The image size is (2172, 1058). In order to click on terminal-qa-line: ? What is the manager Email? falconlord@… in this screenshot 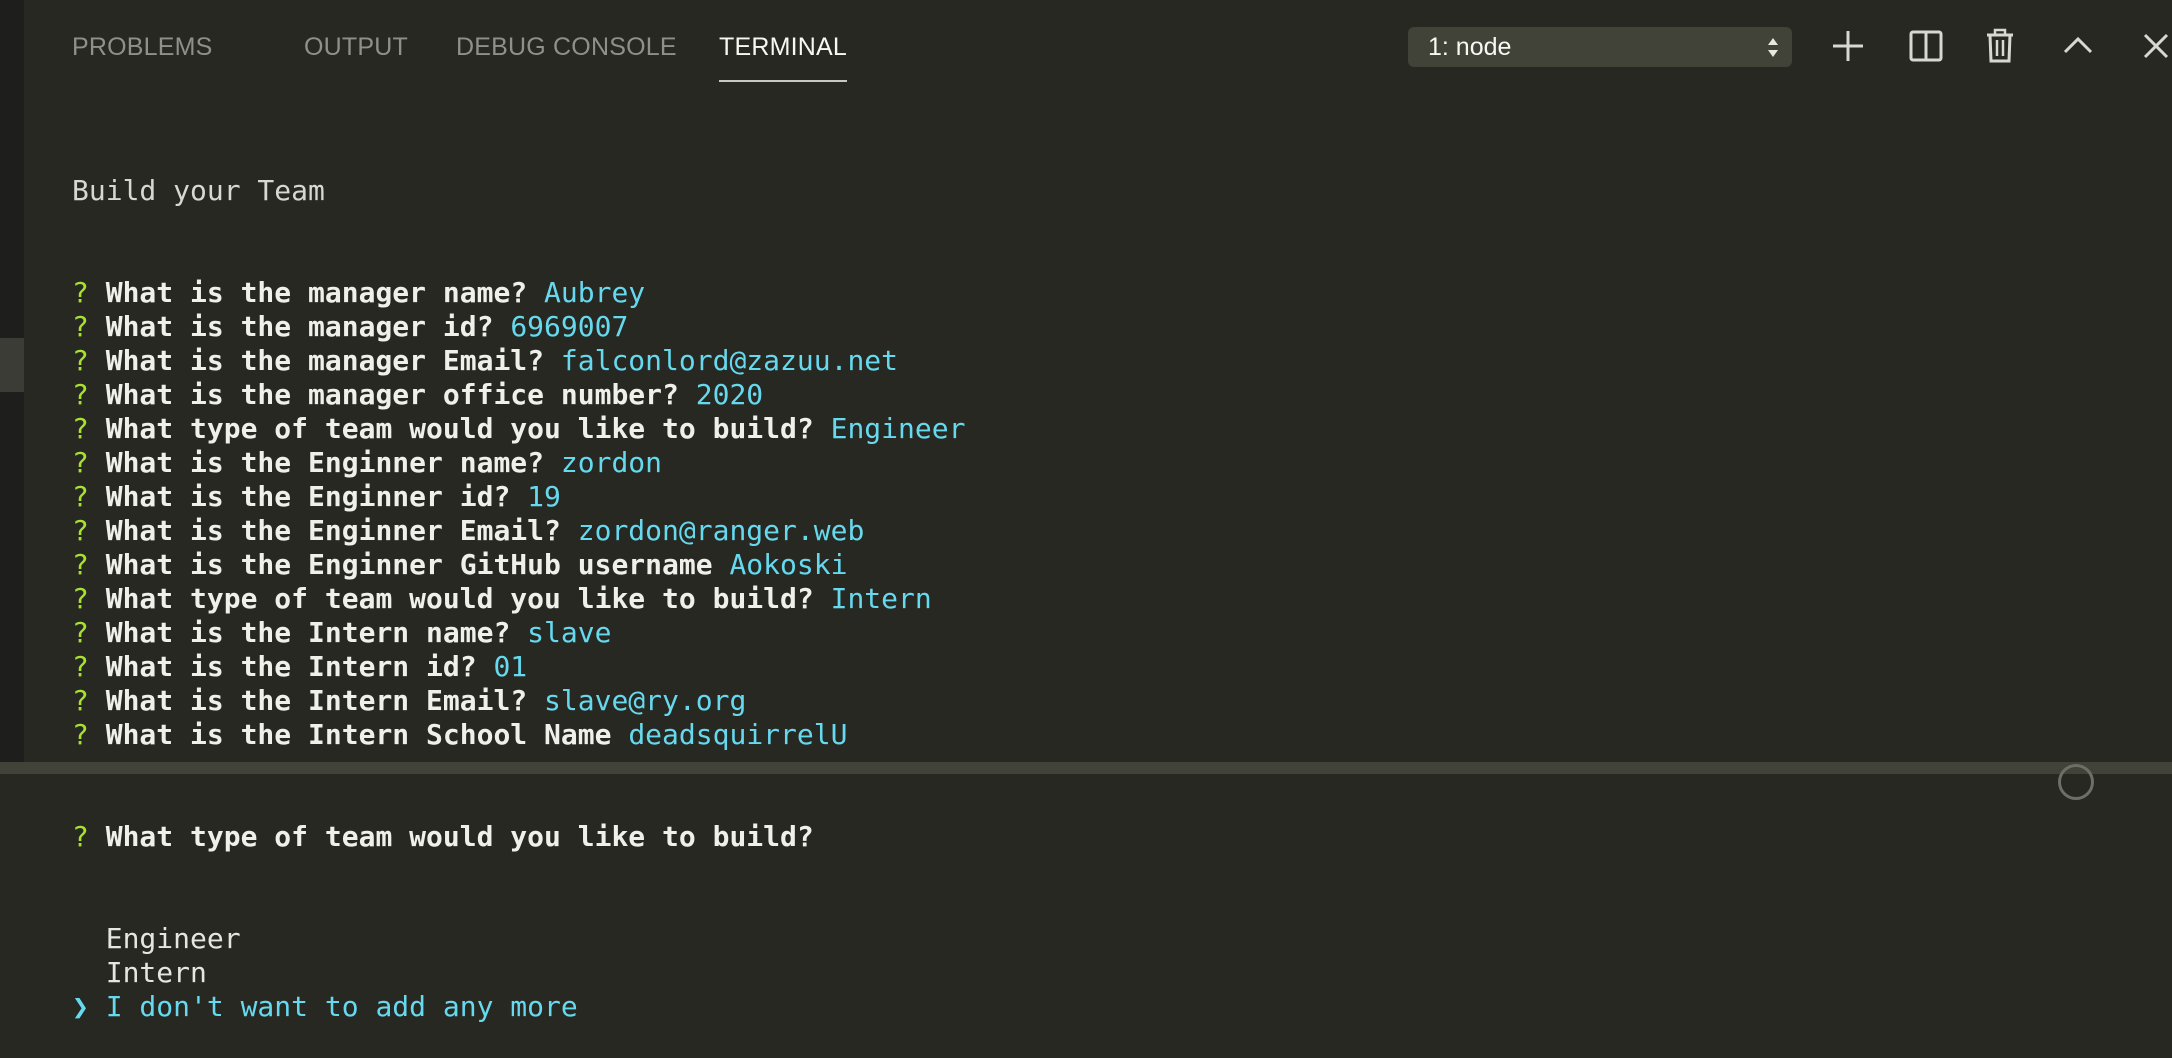, I will do `click(518, 361)`.